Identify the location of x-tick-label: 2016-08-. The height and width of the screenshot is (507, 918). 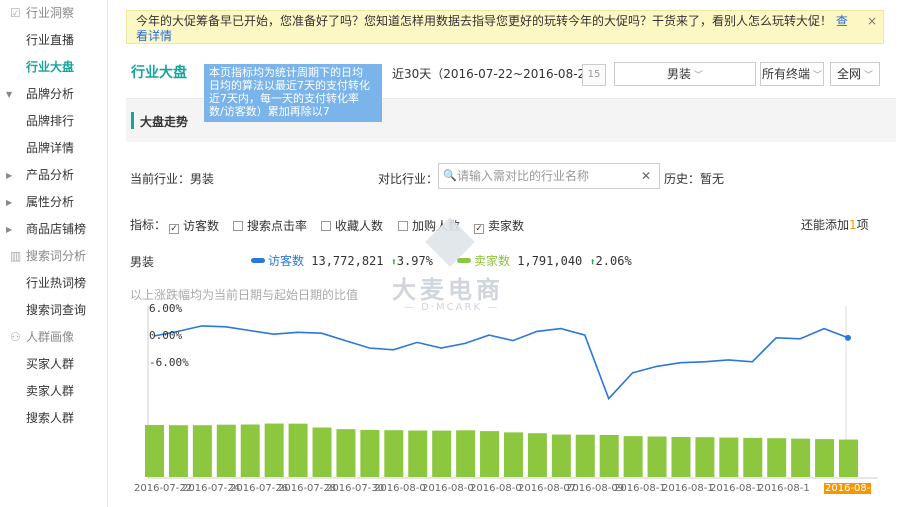
(848, 488).